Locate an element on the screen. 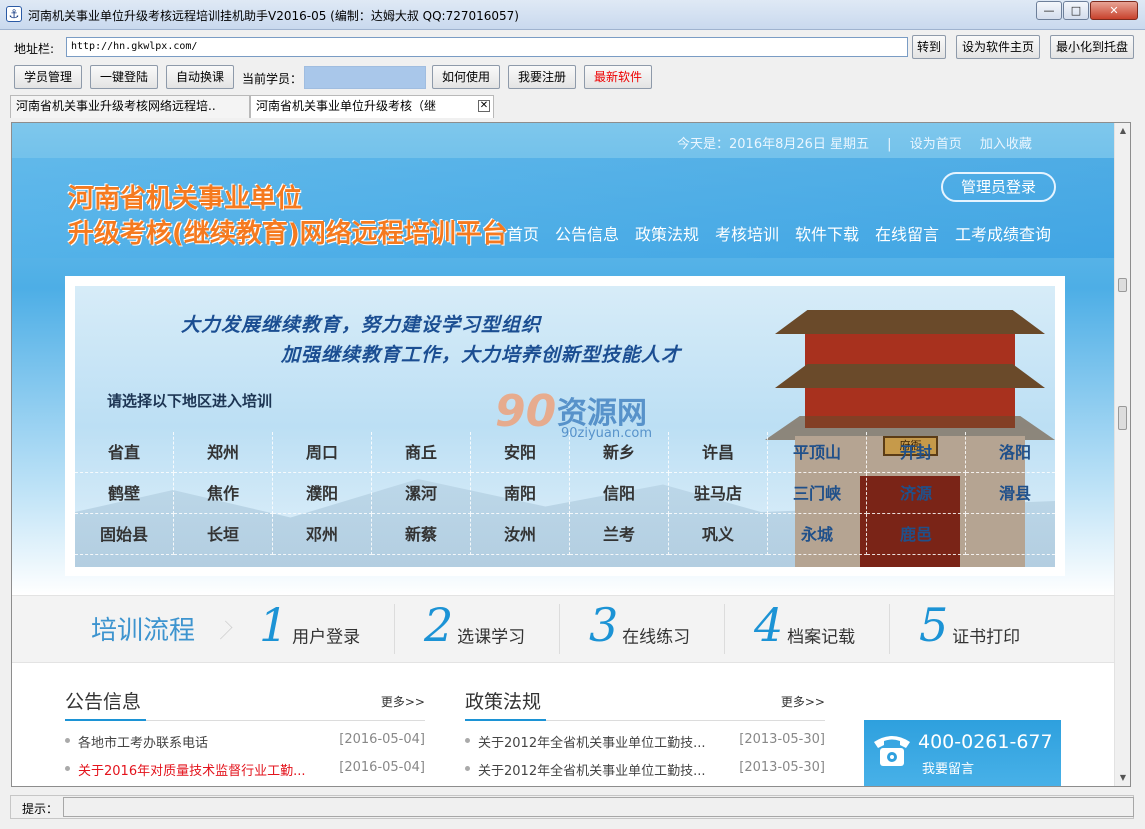  region-link: 兰考 is located at coordinates (619, 534).